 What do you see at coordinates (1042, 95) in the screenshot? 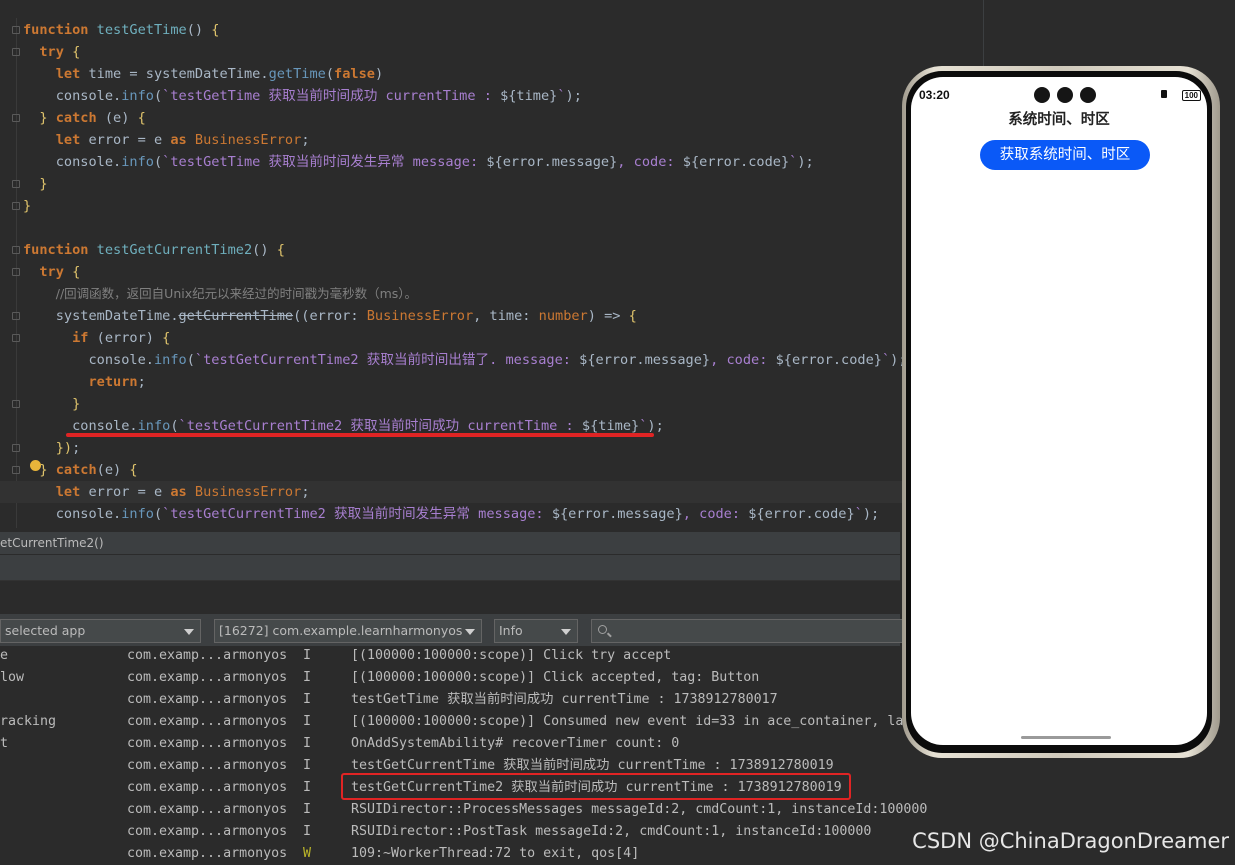
I see `camera-icon` at bounding box center [1042, 95].